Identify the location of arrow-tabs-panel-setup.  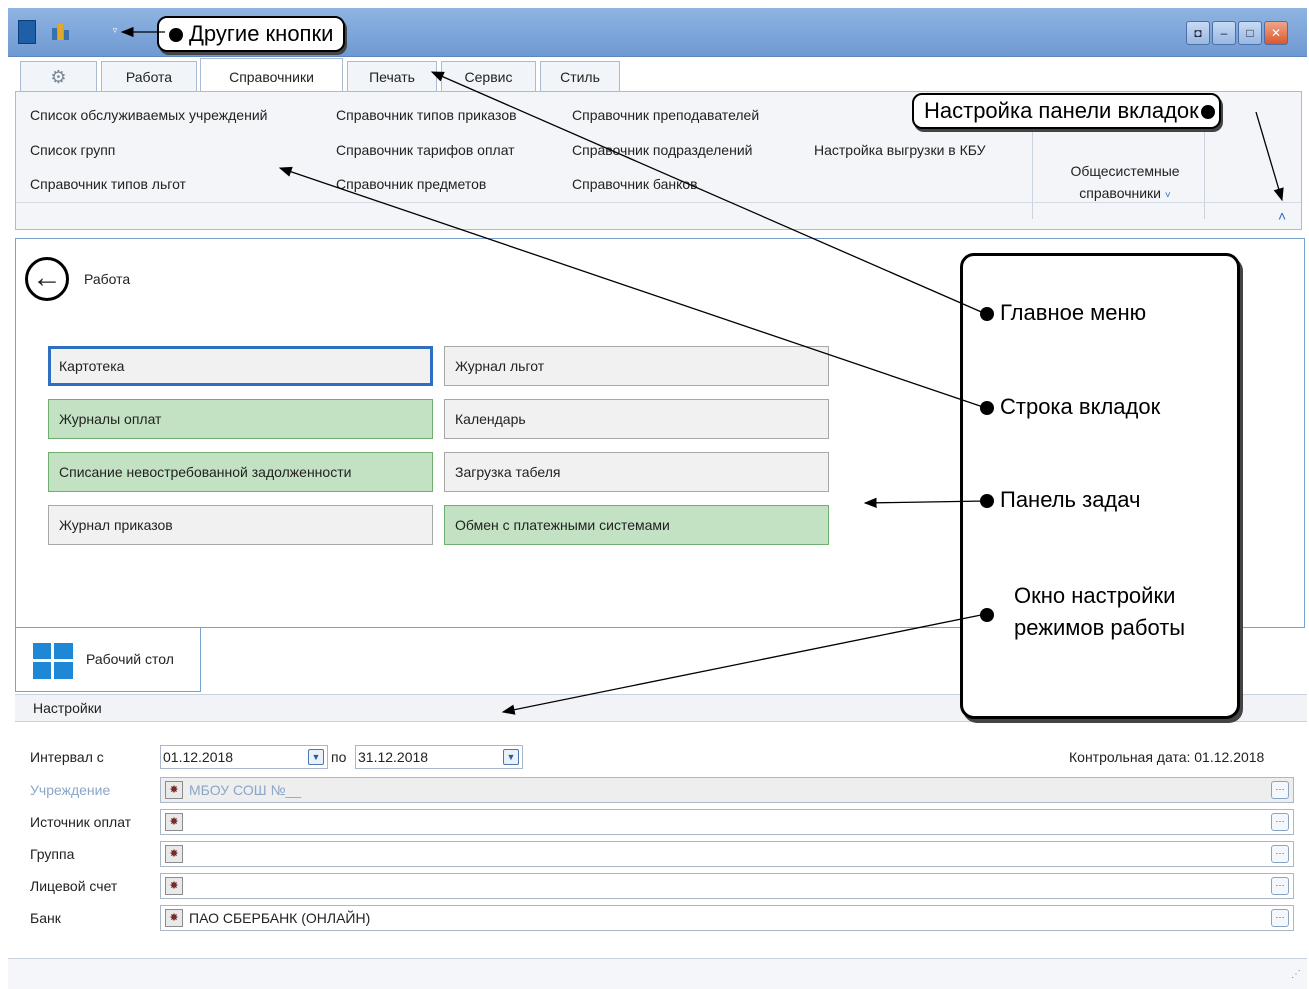
(1269, 156).